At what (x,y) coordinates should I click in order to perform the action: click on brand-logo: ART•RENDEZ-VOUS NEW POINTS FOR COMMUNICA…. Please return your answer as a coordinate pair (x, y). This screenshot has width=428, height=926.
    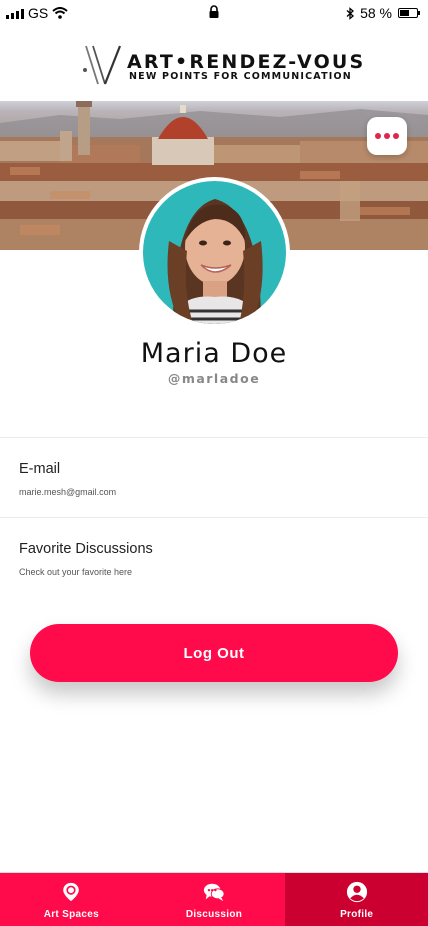
    Looking at the image, I should click on (214, 66).